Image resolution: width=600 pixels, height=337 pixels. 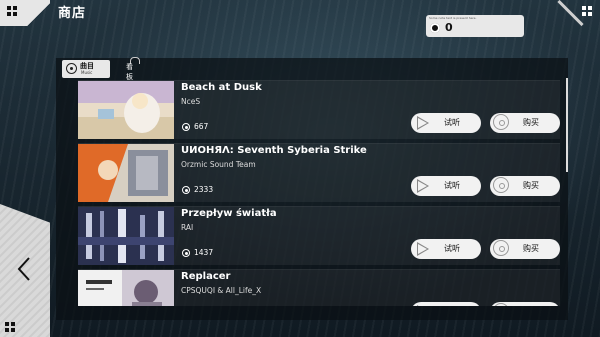 What do you see at coordinates (87, 72) in the screenshot?
I see `tab-music-sub: Music` at bounding box center [87, 72].